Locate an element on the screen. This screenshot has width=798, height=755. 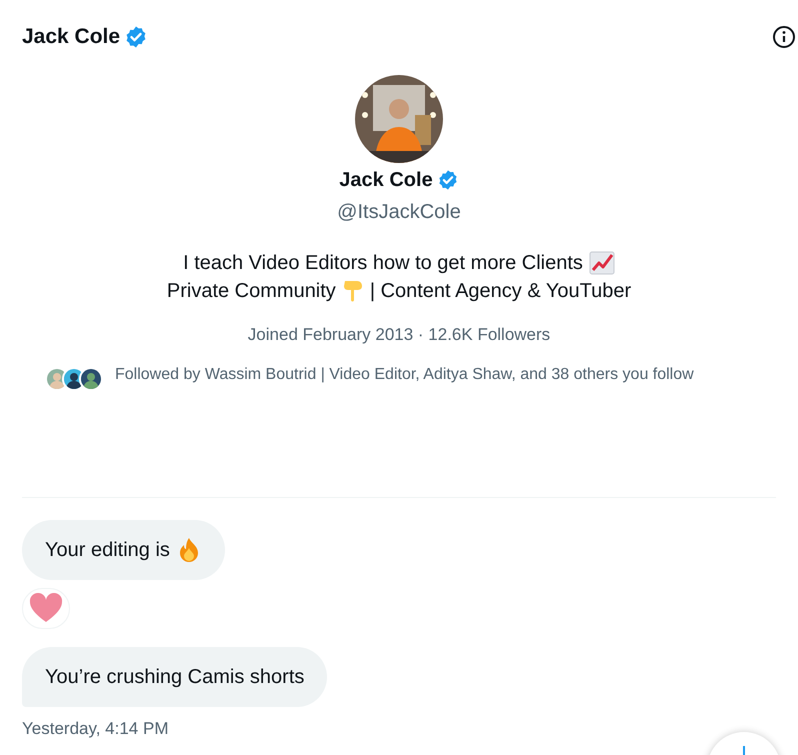
followed-by-text: Followed by Wassim Boutrid | Video Editor, Aditya Shaw, and 38 others you follow is located at coordinates (404, 375).